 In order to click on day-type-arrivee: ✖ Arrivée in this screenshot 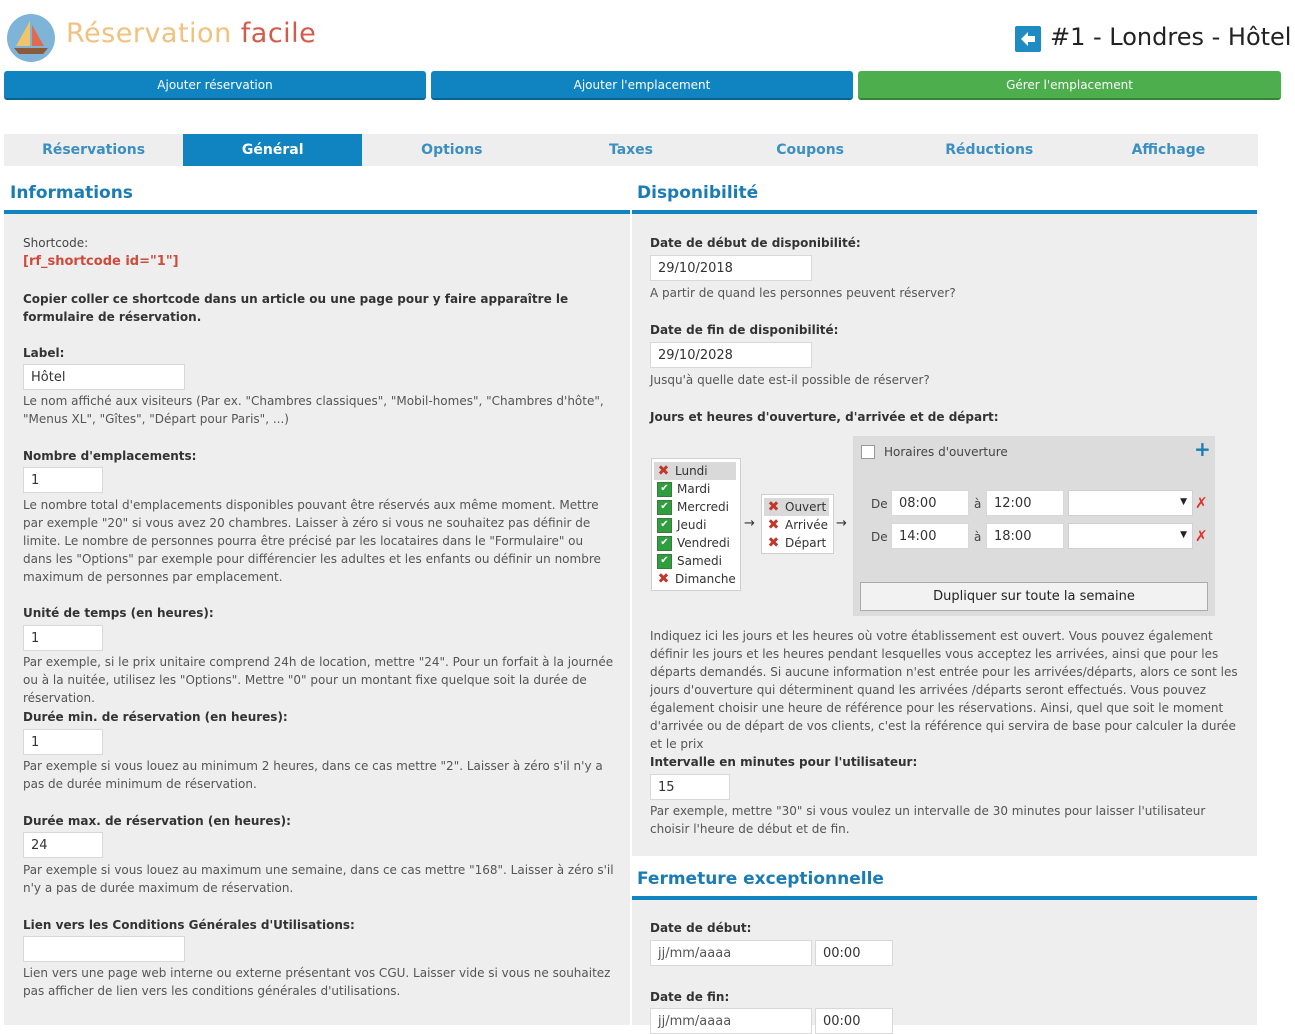, I will do `click(796, 525)`.